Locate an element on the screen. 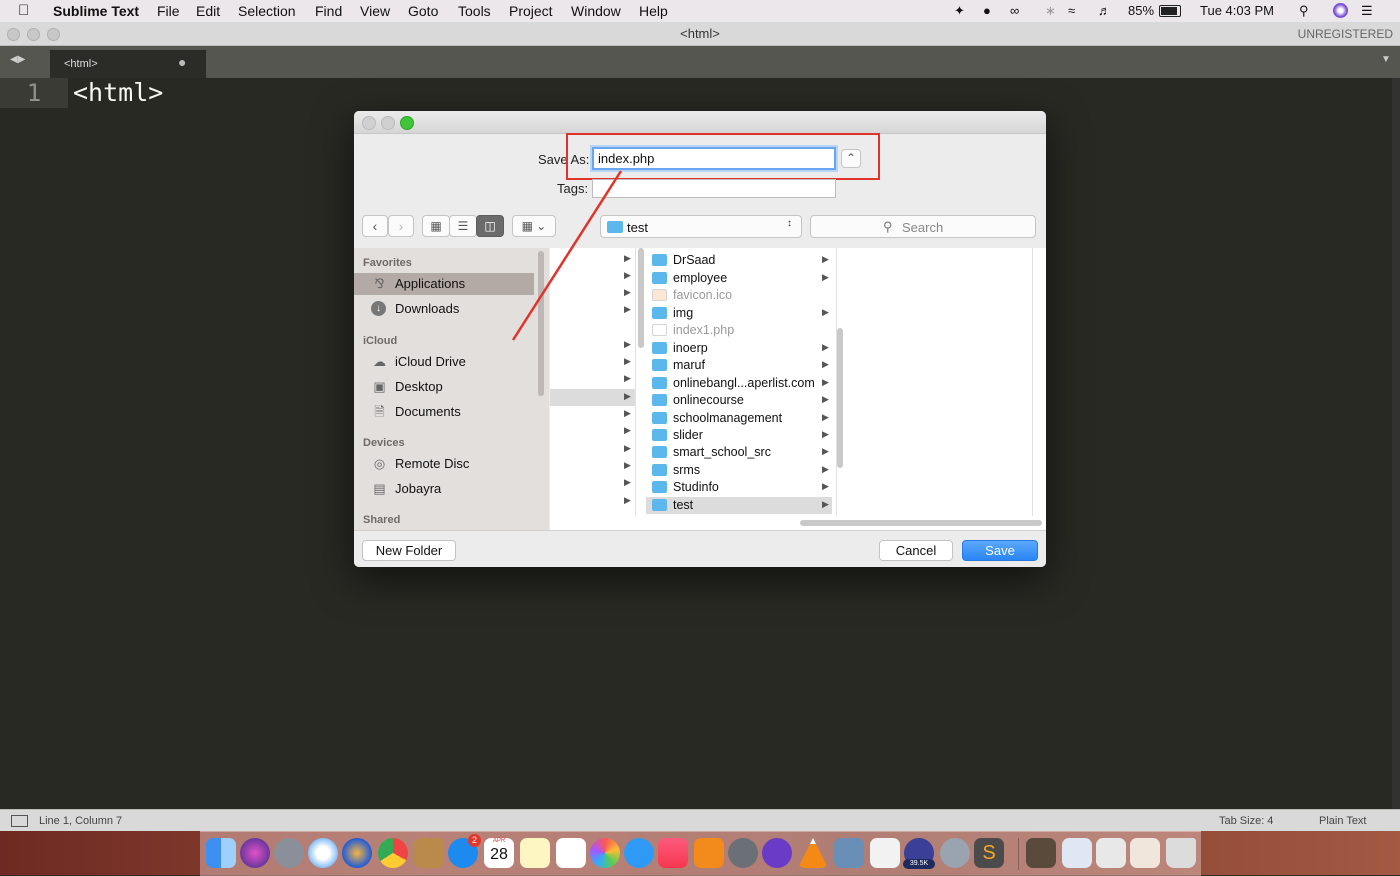  list-item: smart_school_src ▶ is located at coordinates (739, 452).